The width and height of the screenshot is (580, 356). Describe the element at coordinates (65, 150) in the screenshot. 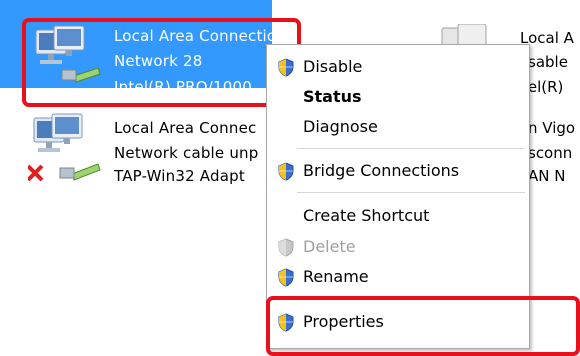

I see `network-disconnected-icon` at that location.